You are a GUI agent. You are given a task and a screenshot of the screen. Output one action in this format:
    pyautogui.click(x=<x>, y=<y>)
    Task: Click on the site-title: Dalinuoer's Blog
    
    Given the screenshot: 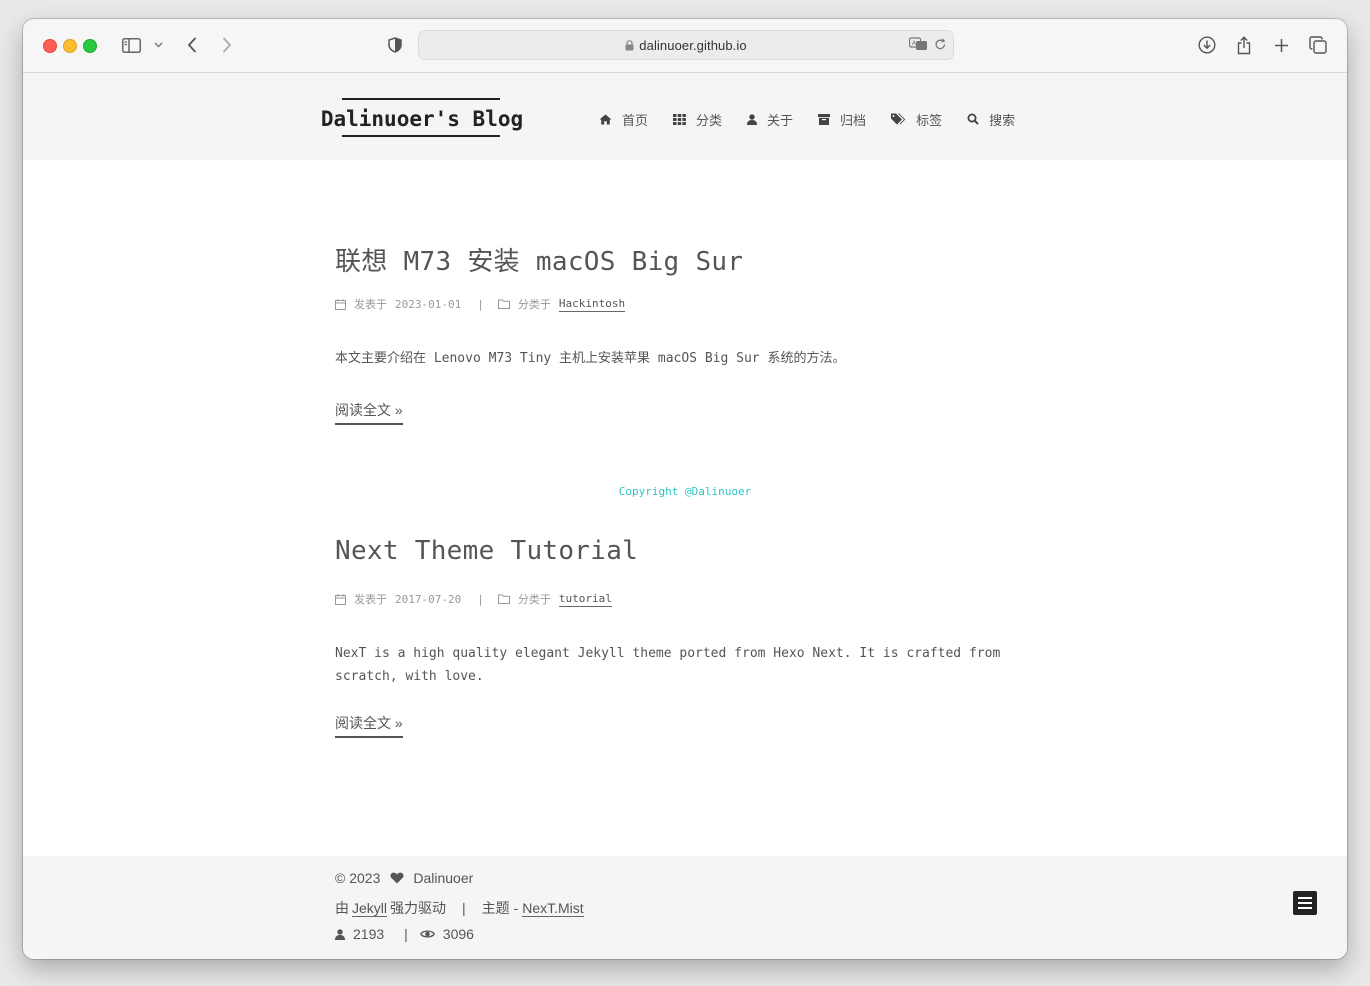 What is the action you would take?
    pyautogui.click(x=422, y=119)
    